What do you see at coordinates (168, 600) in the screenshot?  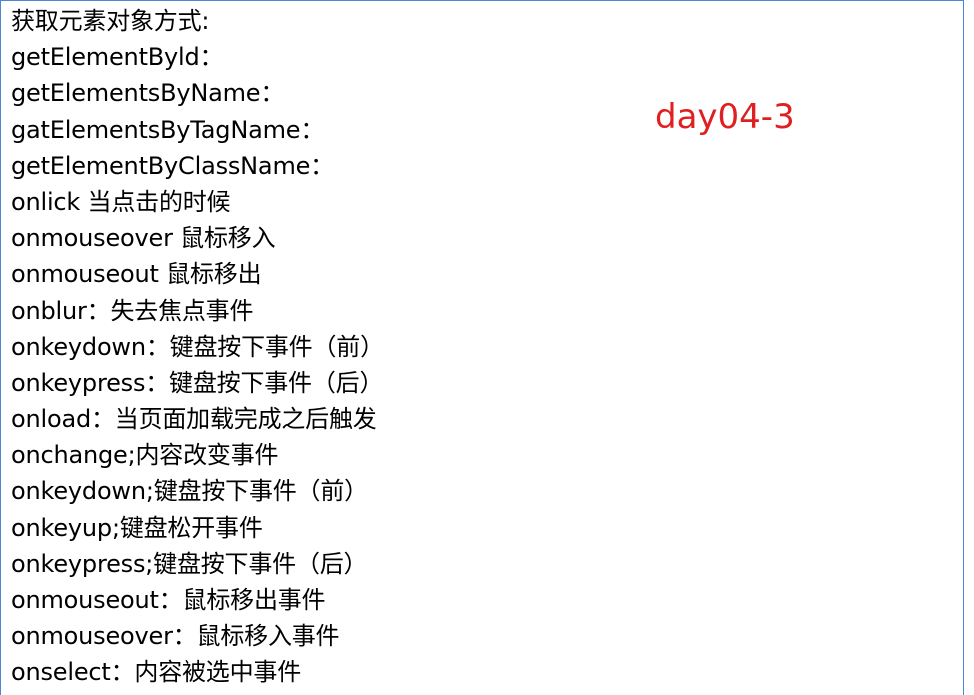 I see `notes-line: onmouseout：鼠标移出事件` at bounding box center [168, 600].